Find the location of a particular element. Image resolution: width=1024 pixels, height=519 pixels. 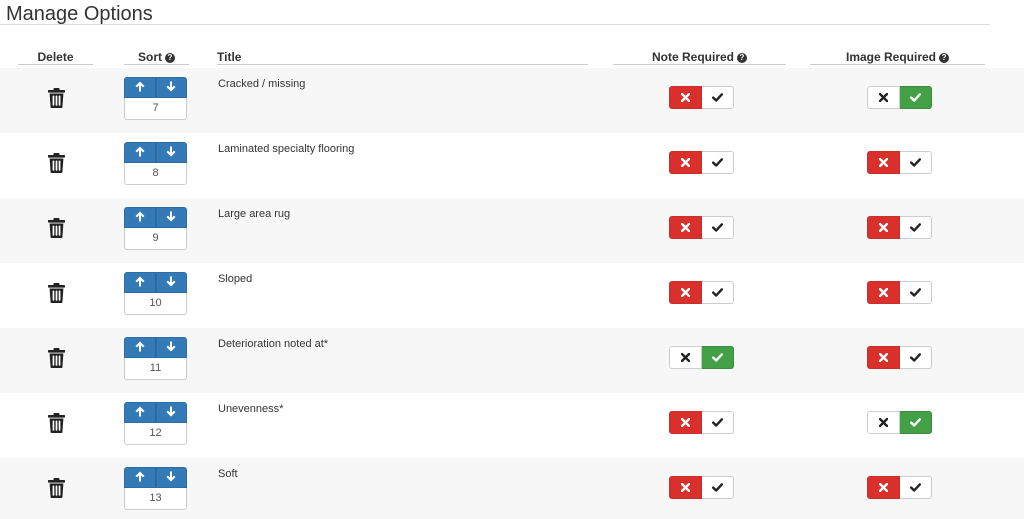

sort-control: 10 is located at coordinates (155, 293).